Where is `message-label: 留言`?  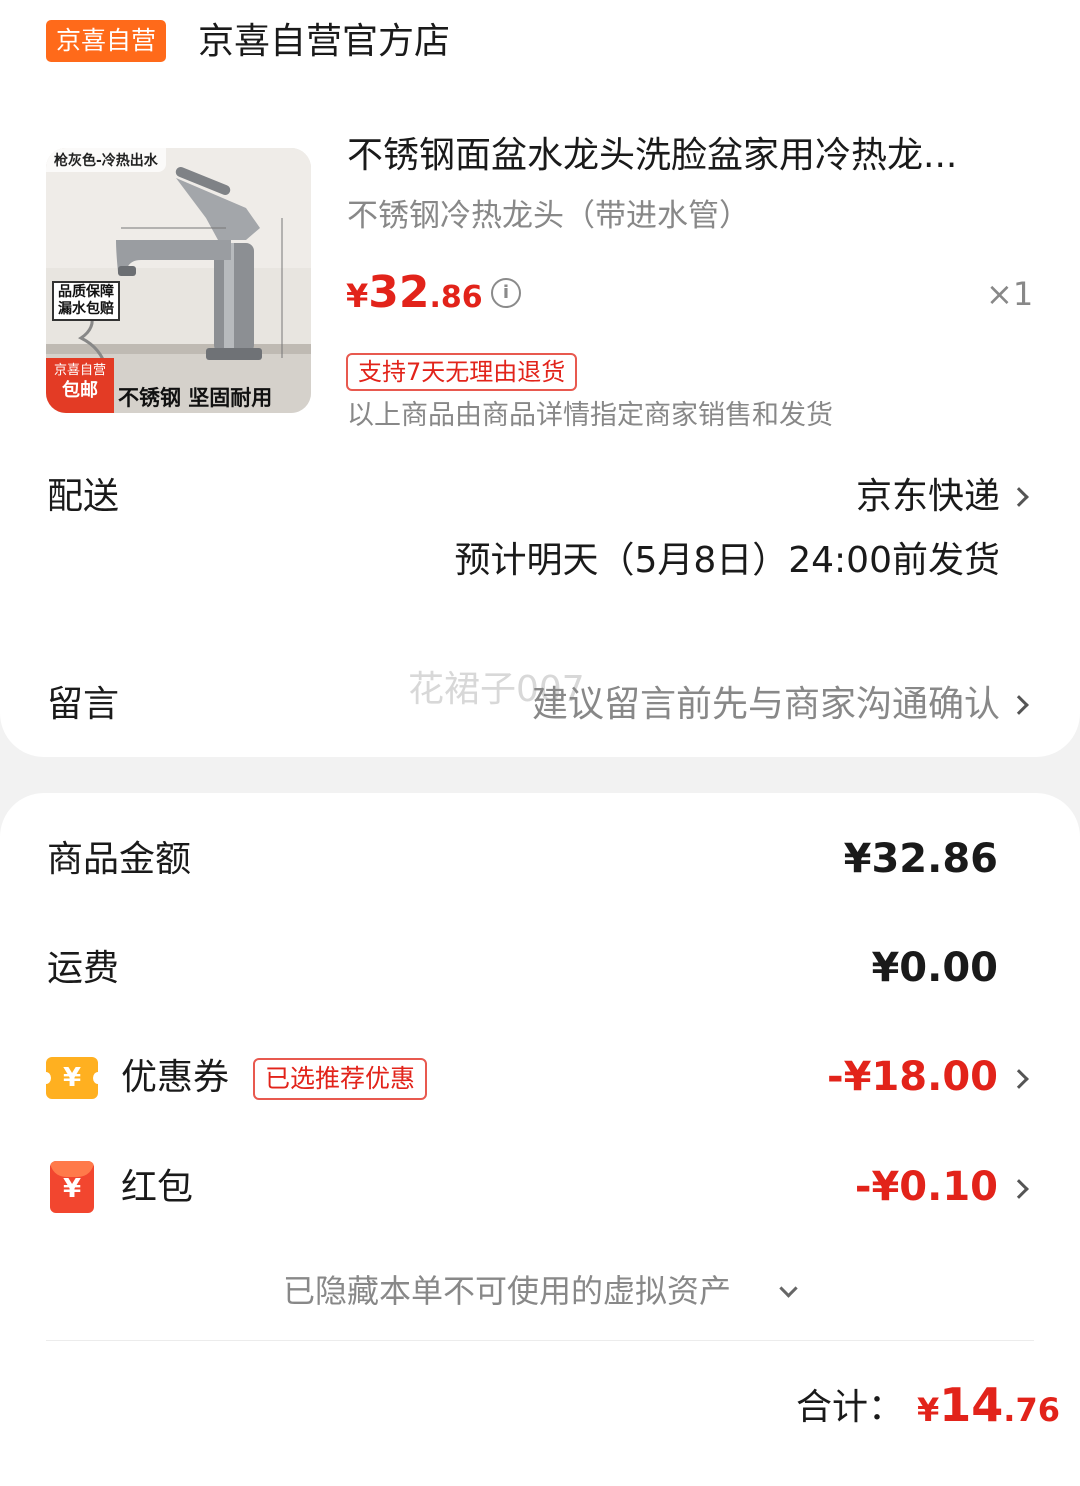
message-label: 留言 is located at coordinates (83, 704).